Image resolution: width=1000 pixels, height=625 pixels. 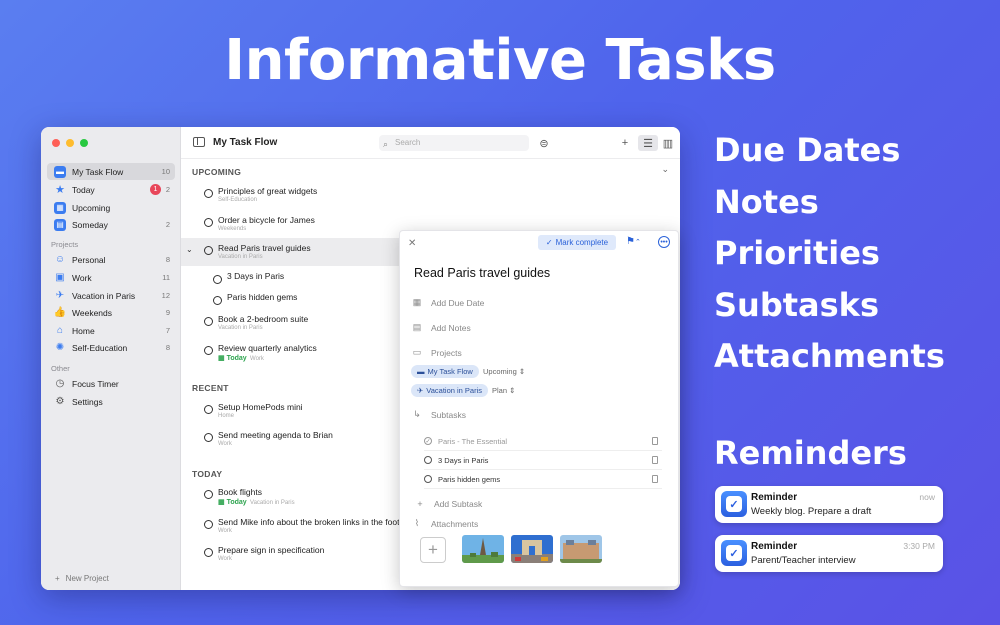 I want to click on attachment-thumbnail-arc-de-triomphe, so click(x=532, y=549).